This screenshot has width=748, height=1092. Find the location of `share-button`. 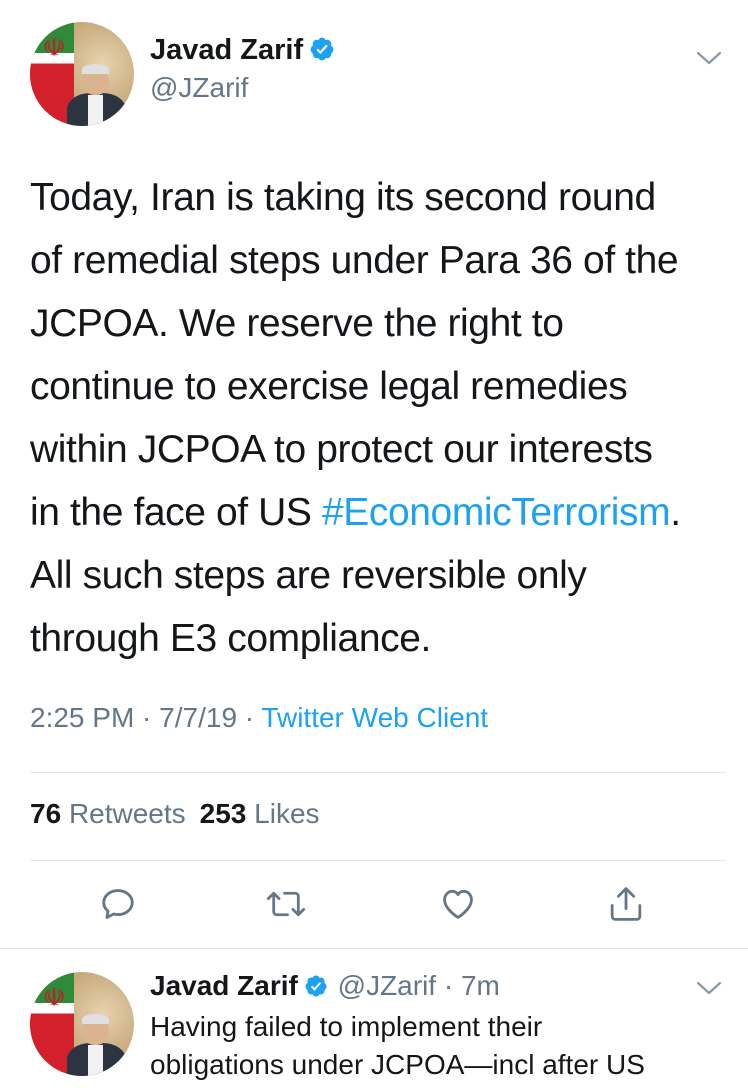

share-button is located at coordinates (626, 904).